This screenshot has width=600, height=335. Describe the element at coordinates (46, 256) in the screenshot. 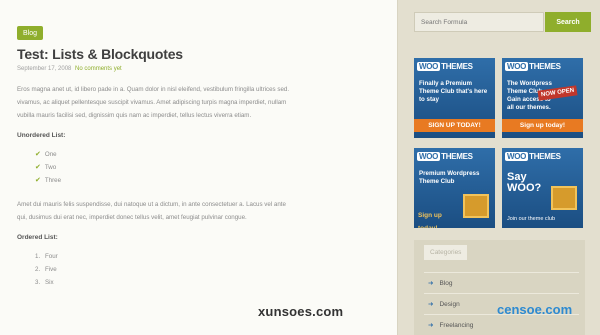

I see `list-item: 1. Four` at that location.